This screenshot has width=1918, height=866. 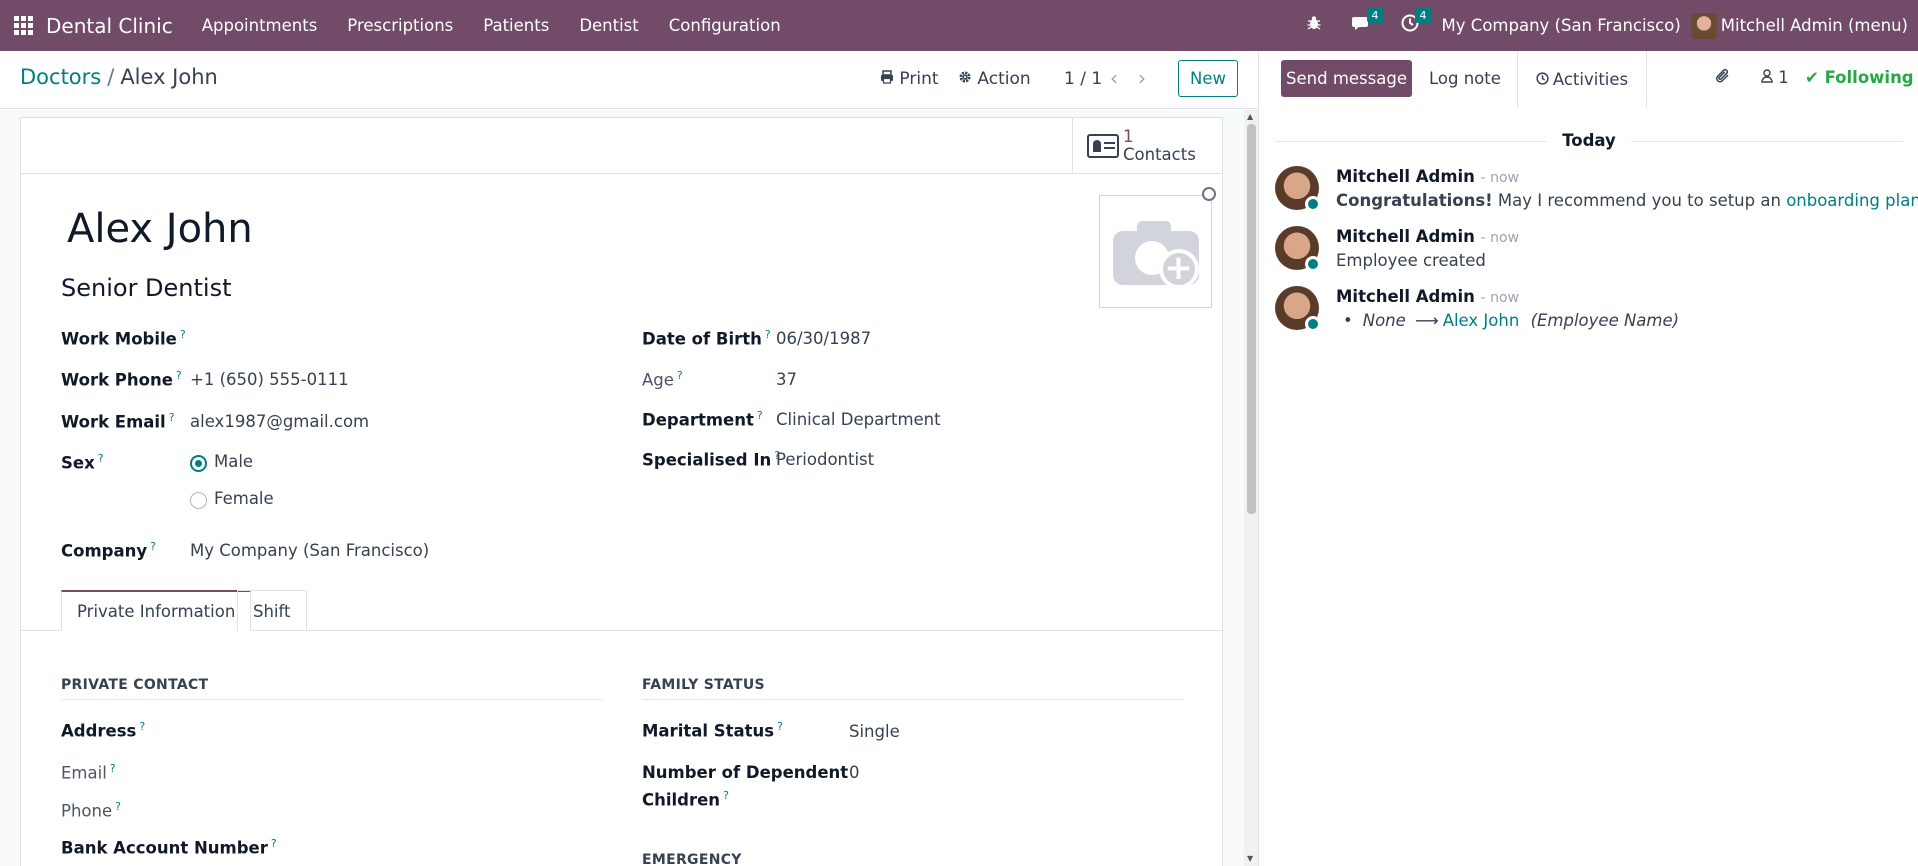 I want to click on menu-dentist: Dentist, so click(x=608, y=25).